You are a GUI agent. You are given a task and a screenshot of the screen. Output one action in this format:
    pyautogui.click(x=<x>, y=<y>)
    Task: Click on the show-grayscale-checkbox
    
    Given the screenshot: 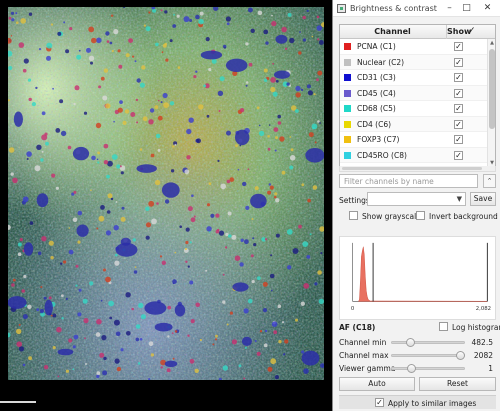 What is the action you would take?
    pyautogui.click(x=353, y=215)
    